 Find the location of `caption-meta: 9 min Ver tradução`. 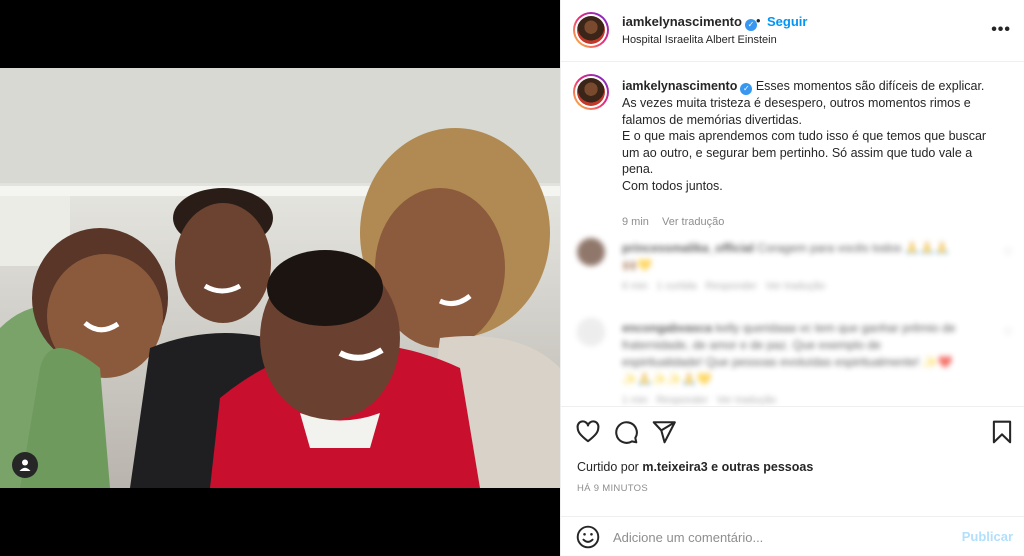

caption-meta: 9 min Ver tradução is located at coordinates (678, 222).